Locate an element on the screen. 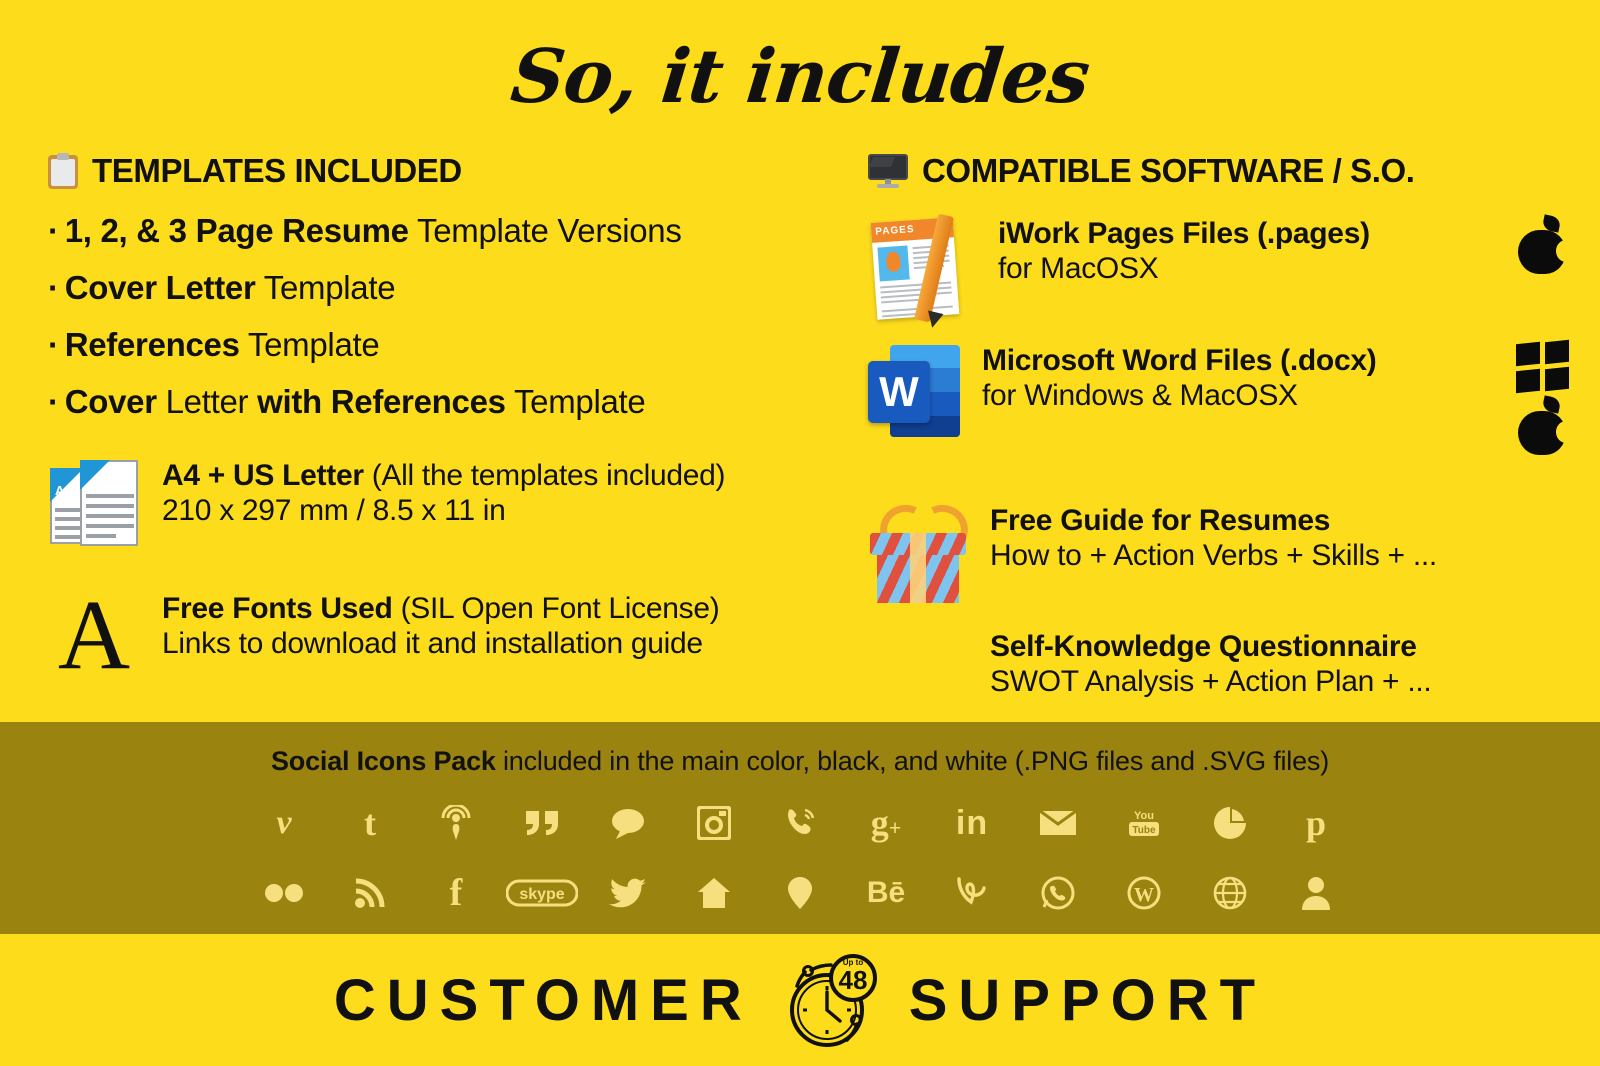 This screenshot has width=1600, height=1066. youtube-icon: You Tube is located at coordinates (1144, 823).